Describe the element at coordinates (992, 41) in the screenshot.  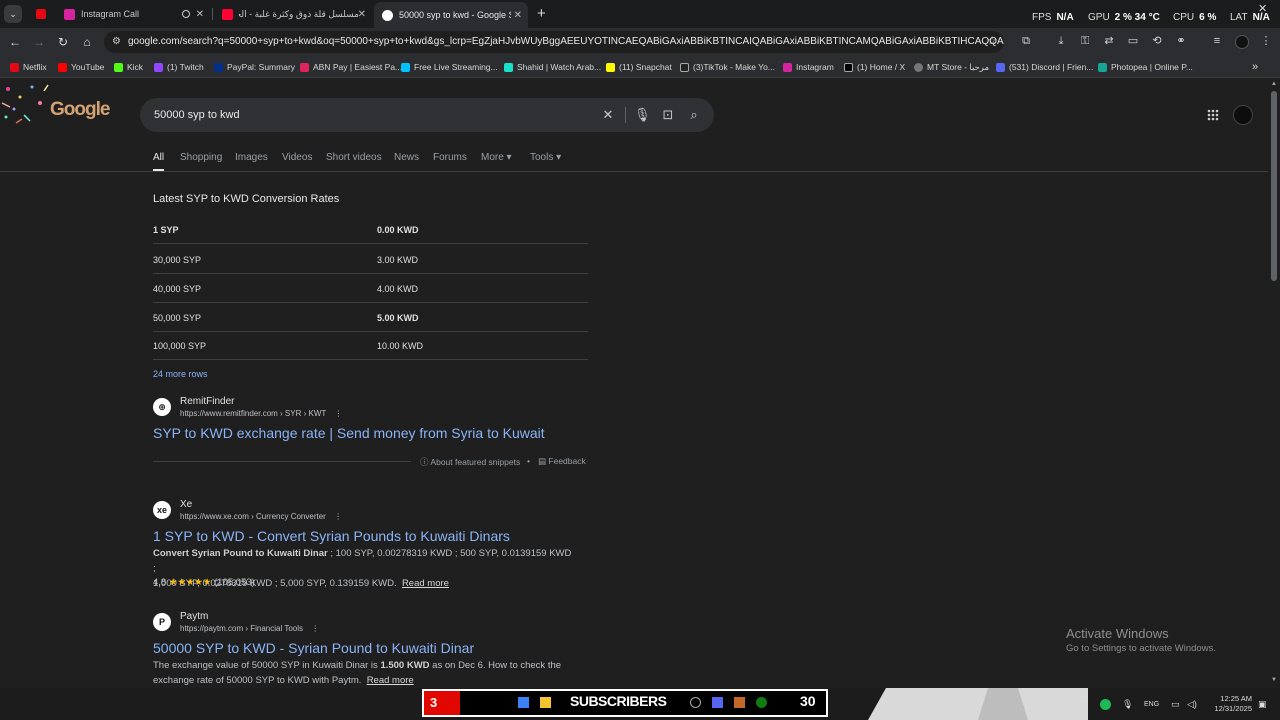
I see `bookmark-star-icon: ☆` at that location.